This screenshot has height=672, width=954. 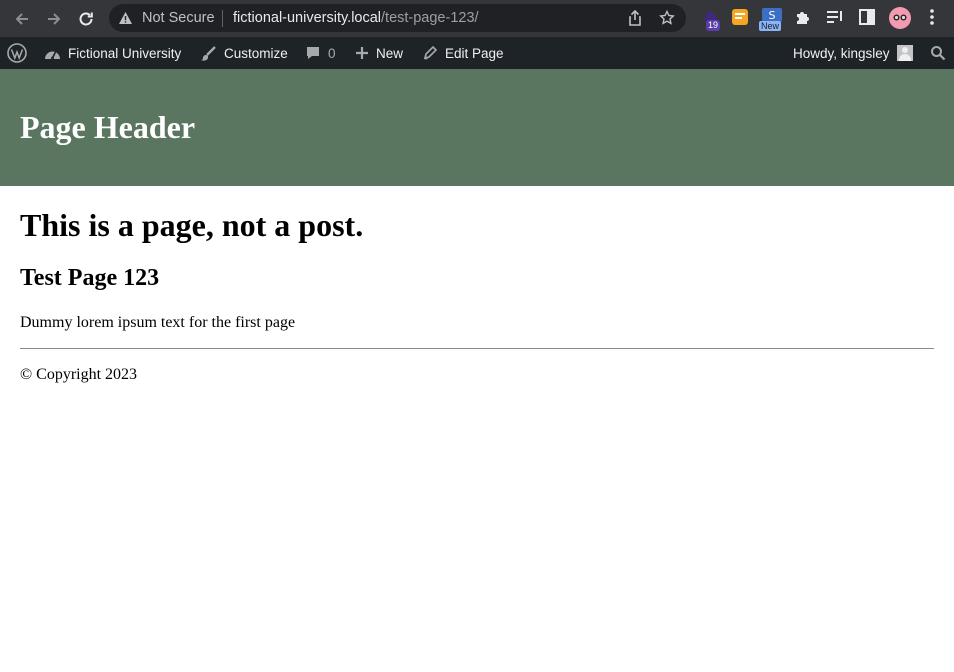 I want to click on back-button, so click(x=22, y=19).